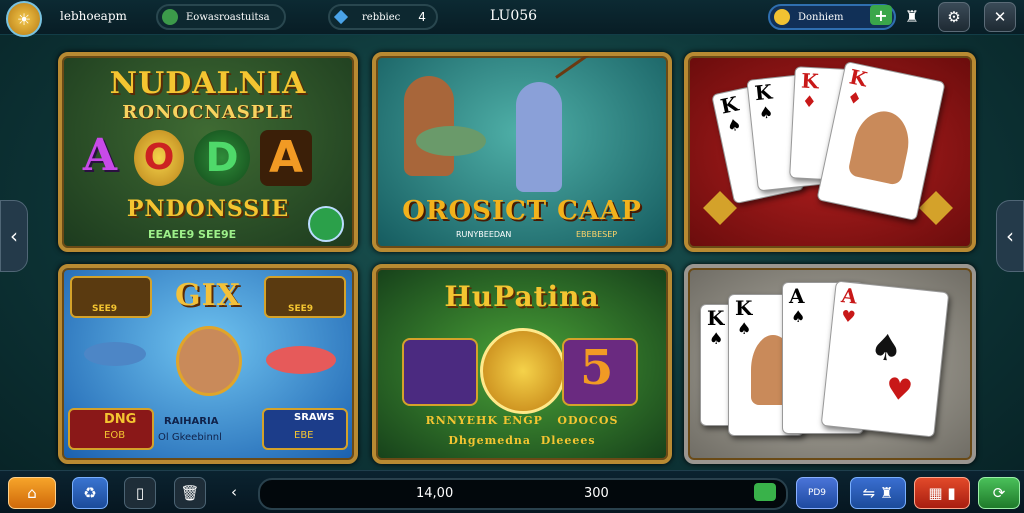 This screenshot has height=513, width=1024. I want to click on diamond-icon, so click(341, 17).